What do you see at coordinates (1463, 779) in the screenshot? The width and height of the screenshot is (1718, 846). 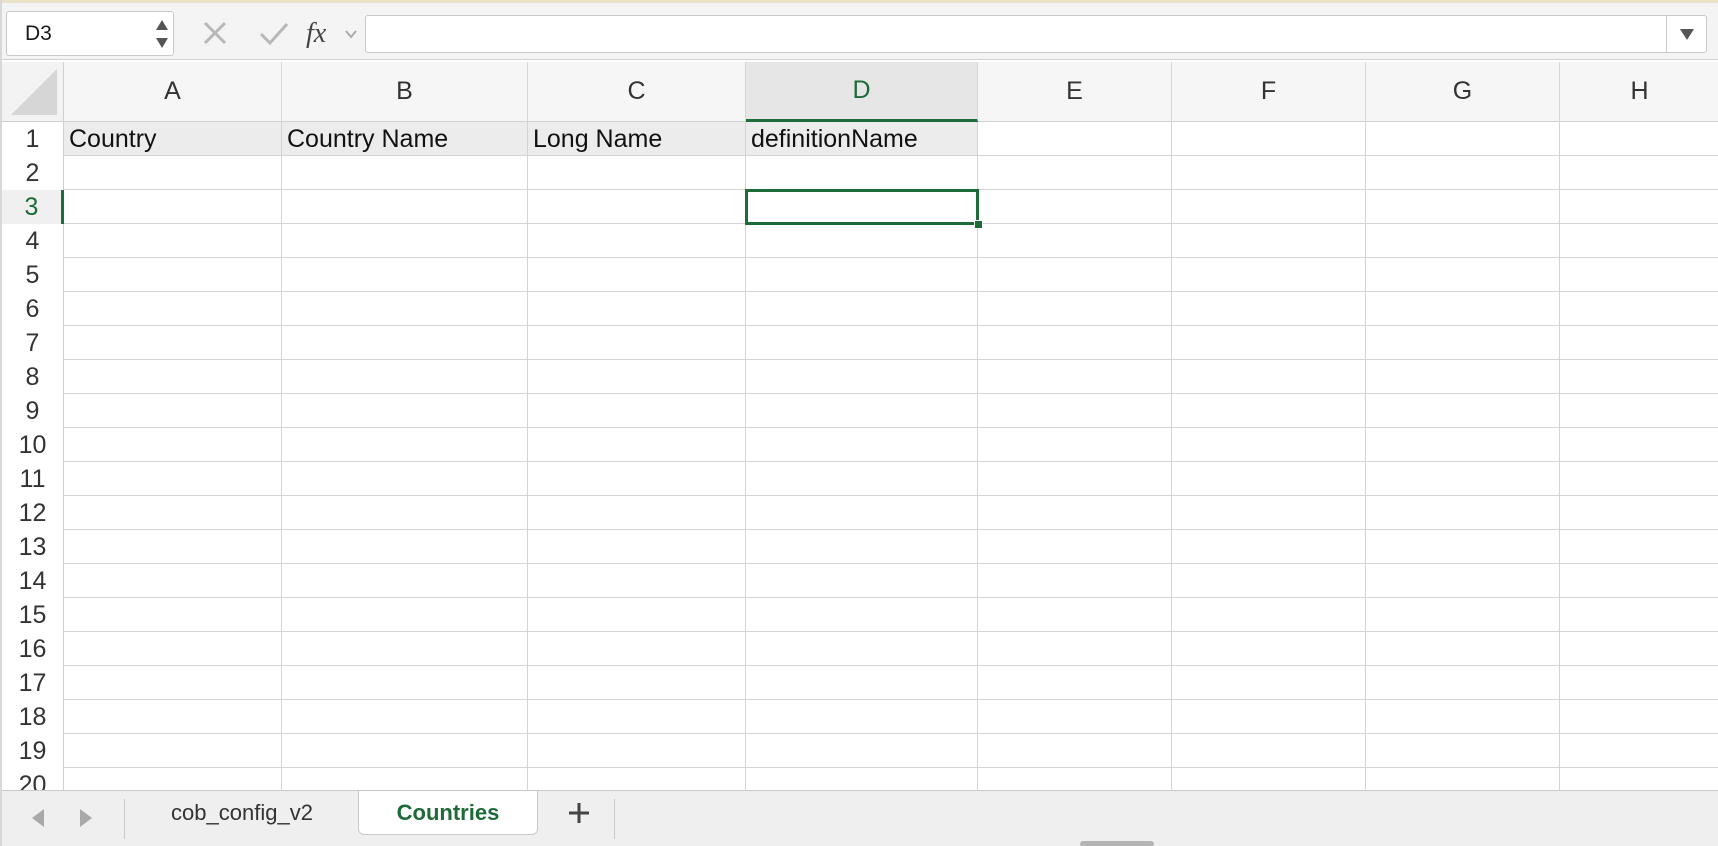 I see `cell-g20` at bounding box center [1463, 779].